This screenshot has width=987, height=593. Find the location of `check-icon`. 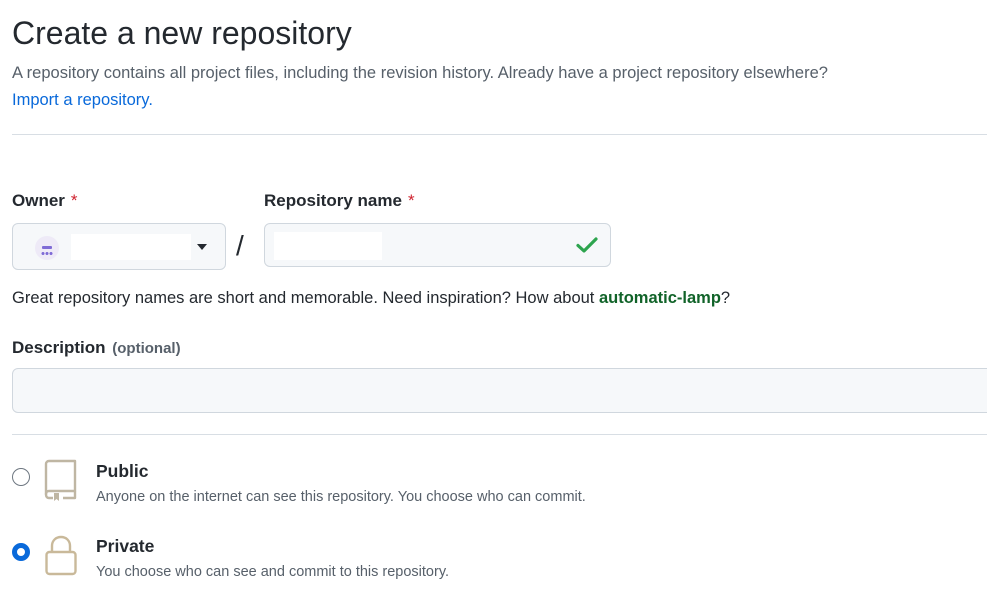

check-icon is located at coordinates (587, 245).